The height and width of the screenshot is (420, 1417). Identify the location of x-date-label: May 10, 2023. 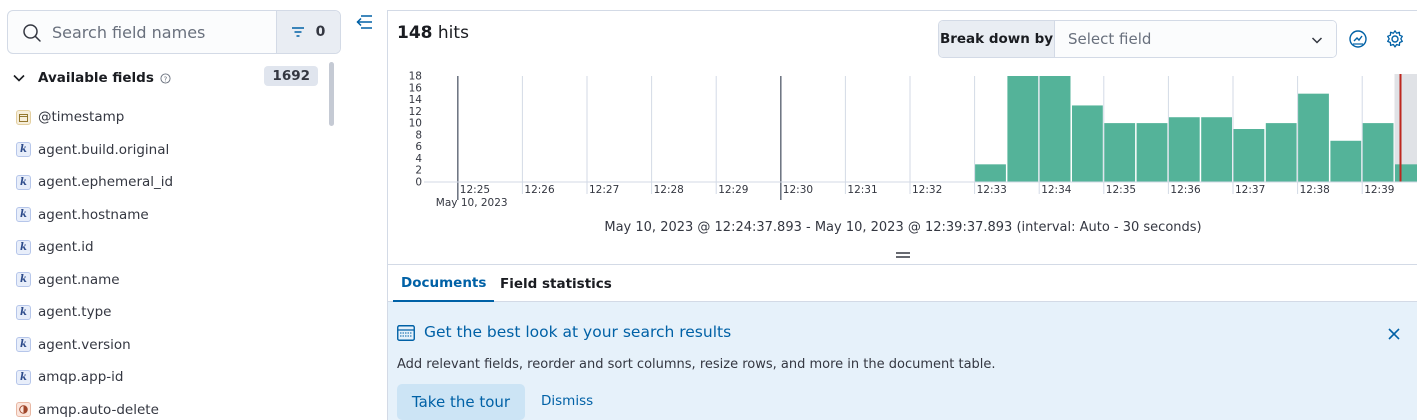
(472, 203).